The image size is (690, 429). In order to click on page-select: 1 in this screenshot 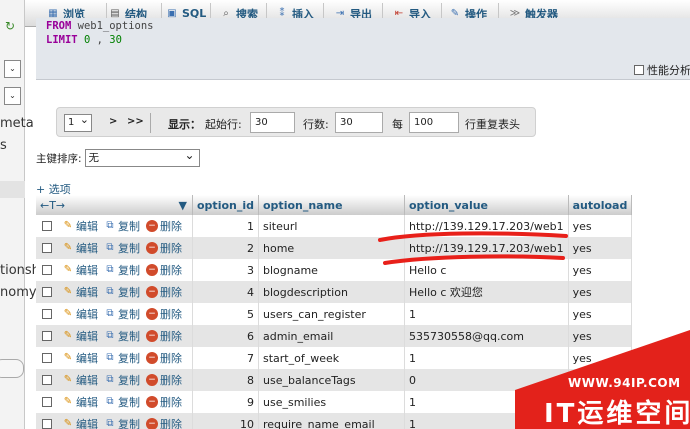, I will do `click(78, 122)`.